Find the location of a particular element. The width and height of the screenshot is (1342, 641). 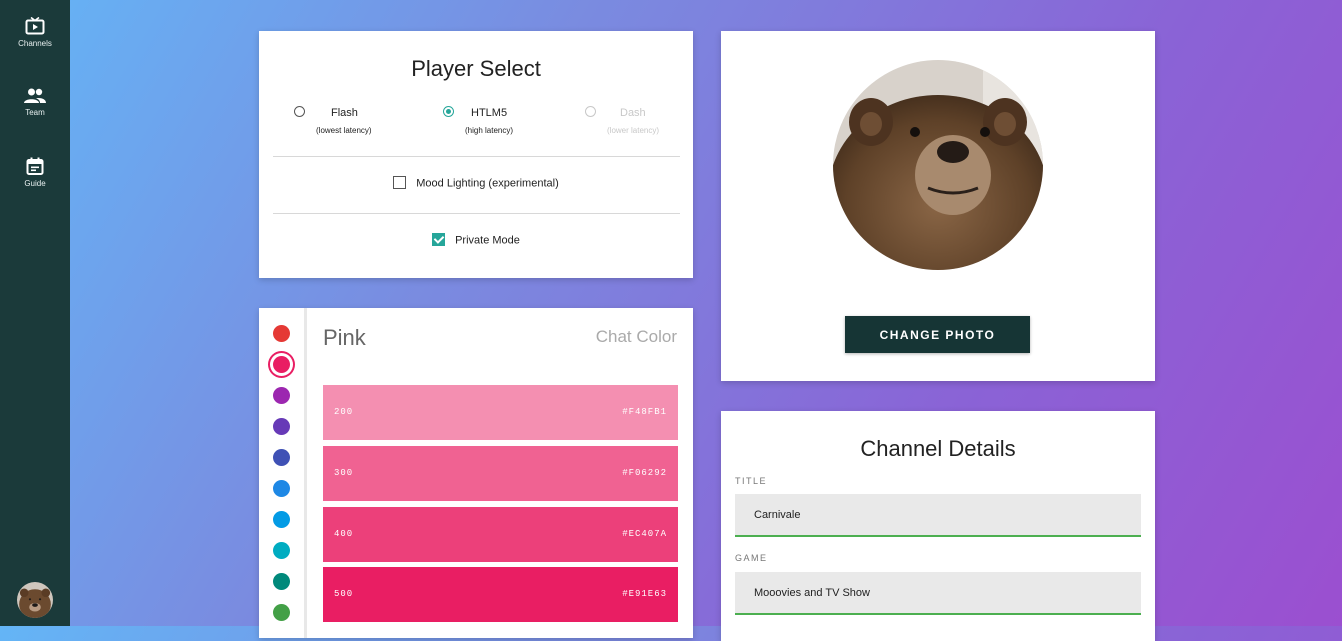

sidebar-item-label: Team is located at coordinates (35, 112).